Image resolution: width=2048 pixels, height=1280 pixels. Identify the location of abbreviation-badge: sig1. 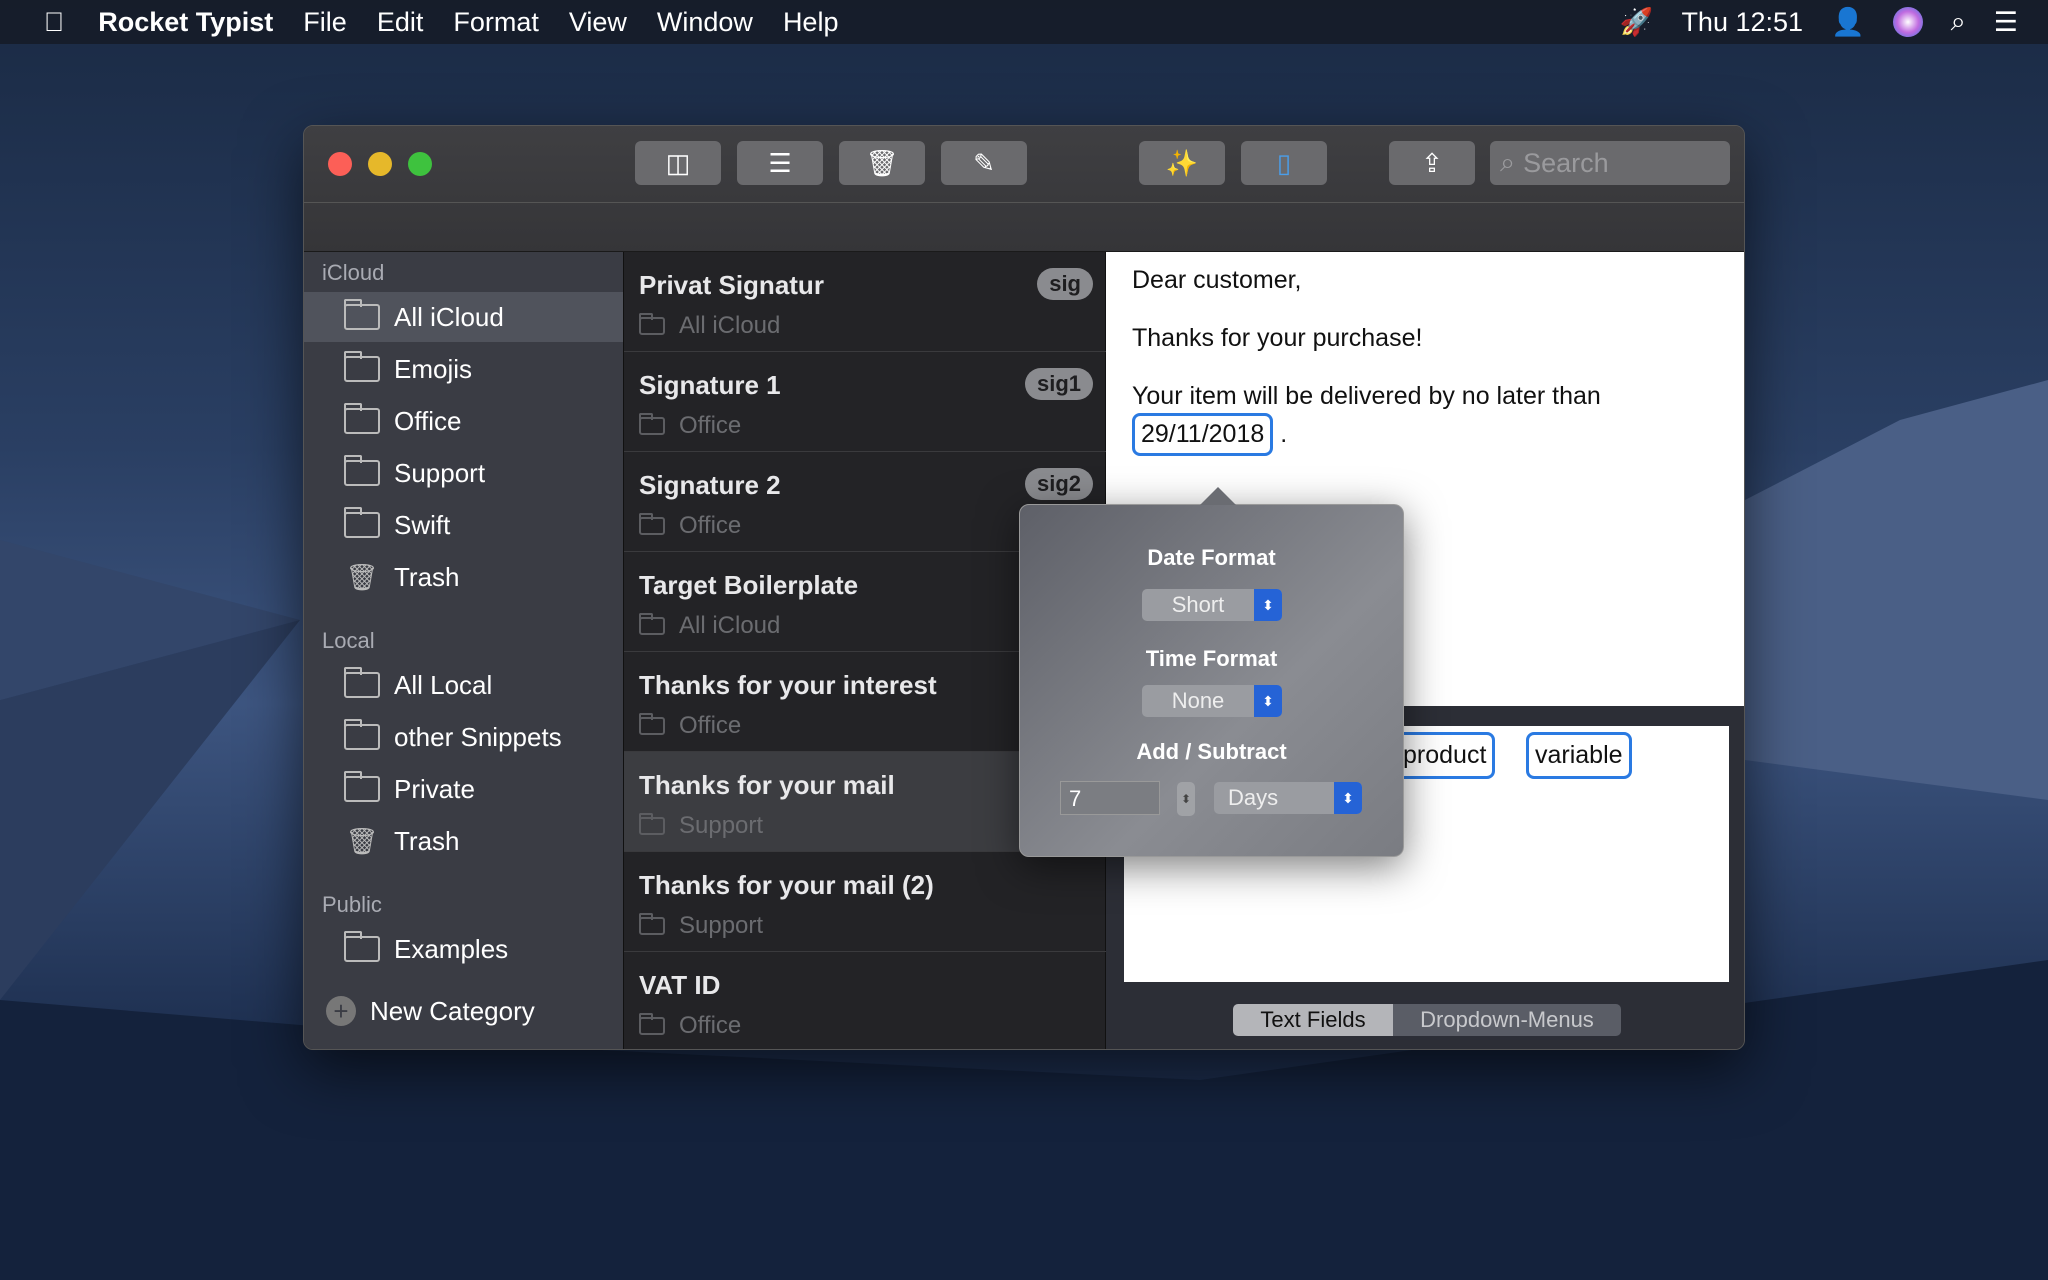
(1058, 384).